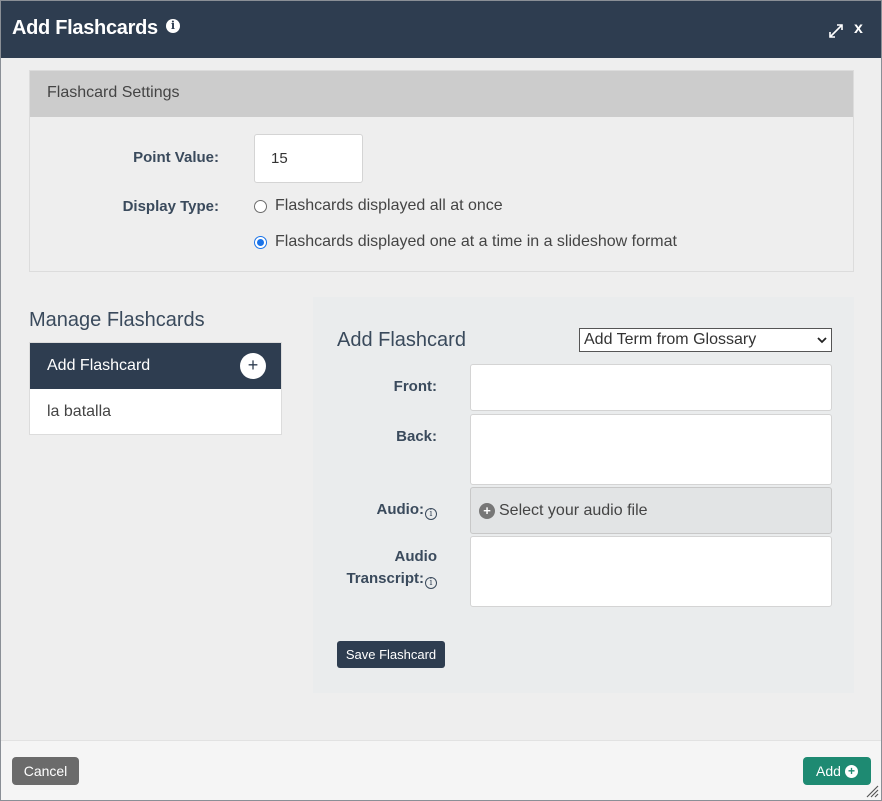 The image size is (882, 801). I want to click on radio-slideshow, so click(260, 242).